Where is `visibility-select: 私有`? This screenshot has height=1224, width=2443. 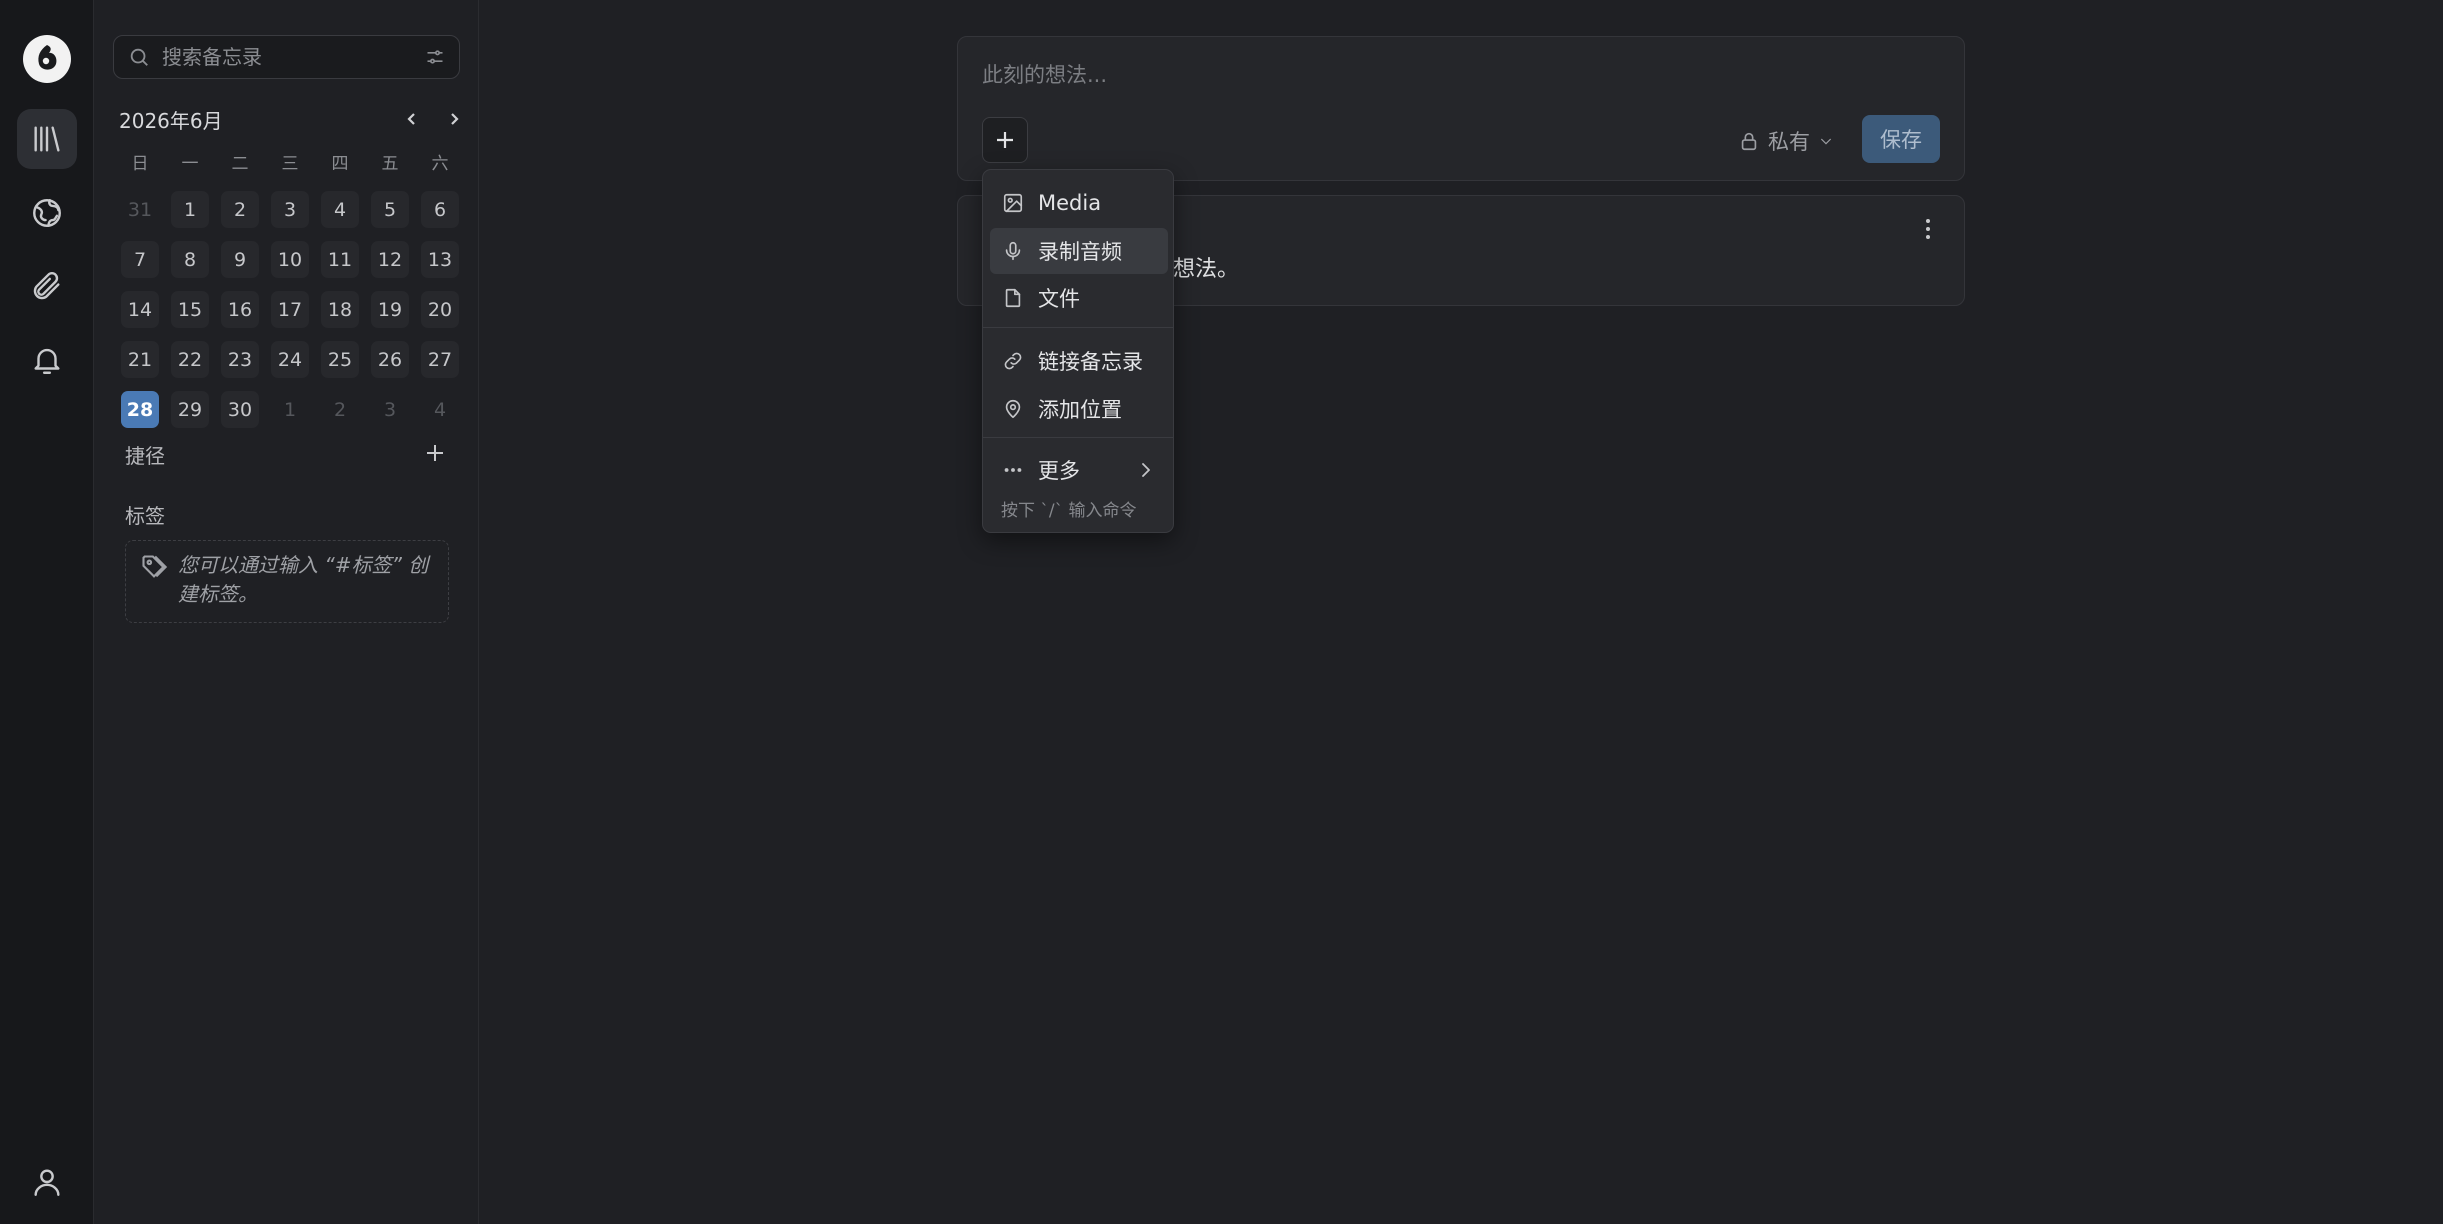 visibility-select: 私有 is located at coordinates (1786, 141).